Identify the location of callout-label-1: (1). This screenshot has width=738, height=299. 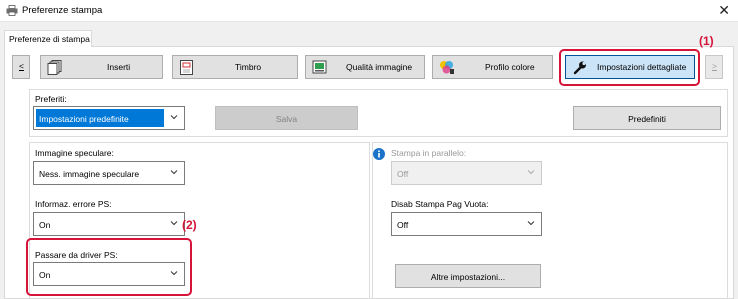
(706, 41).